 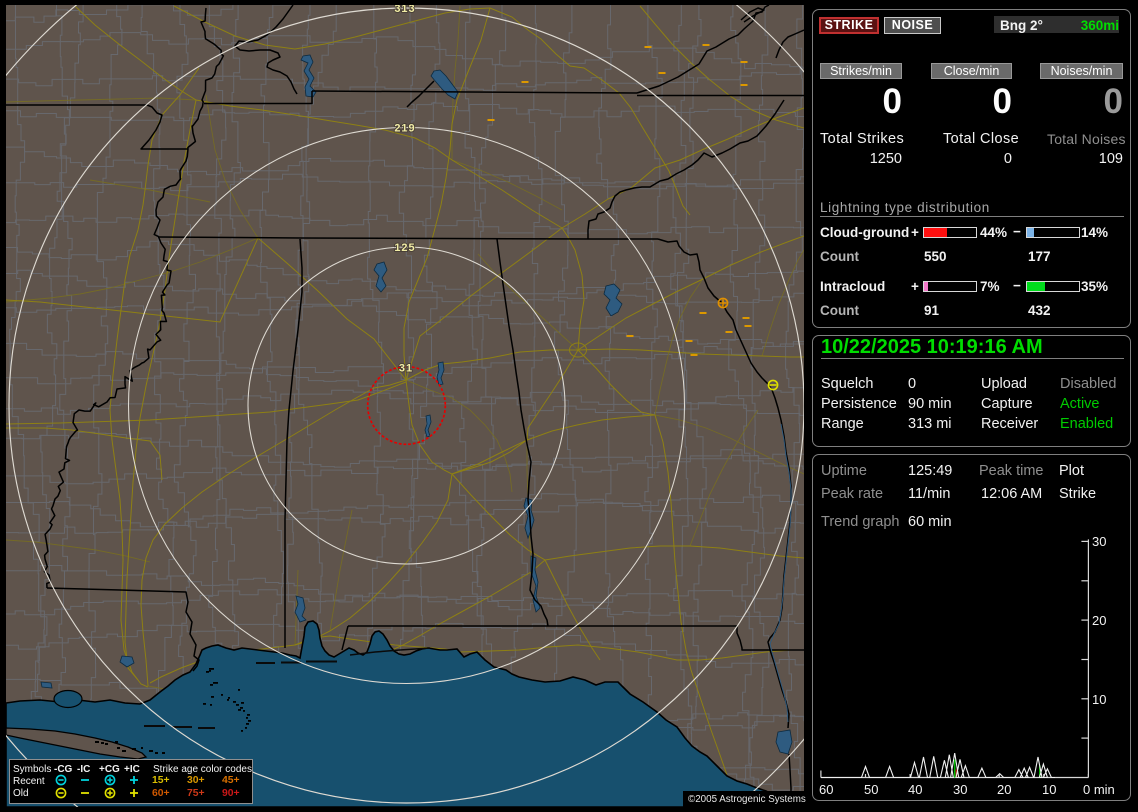 I want to click on svg-text: 125, so click(x=404, y=248).